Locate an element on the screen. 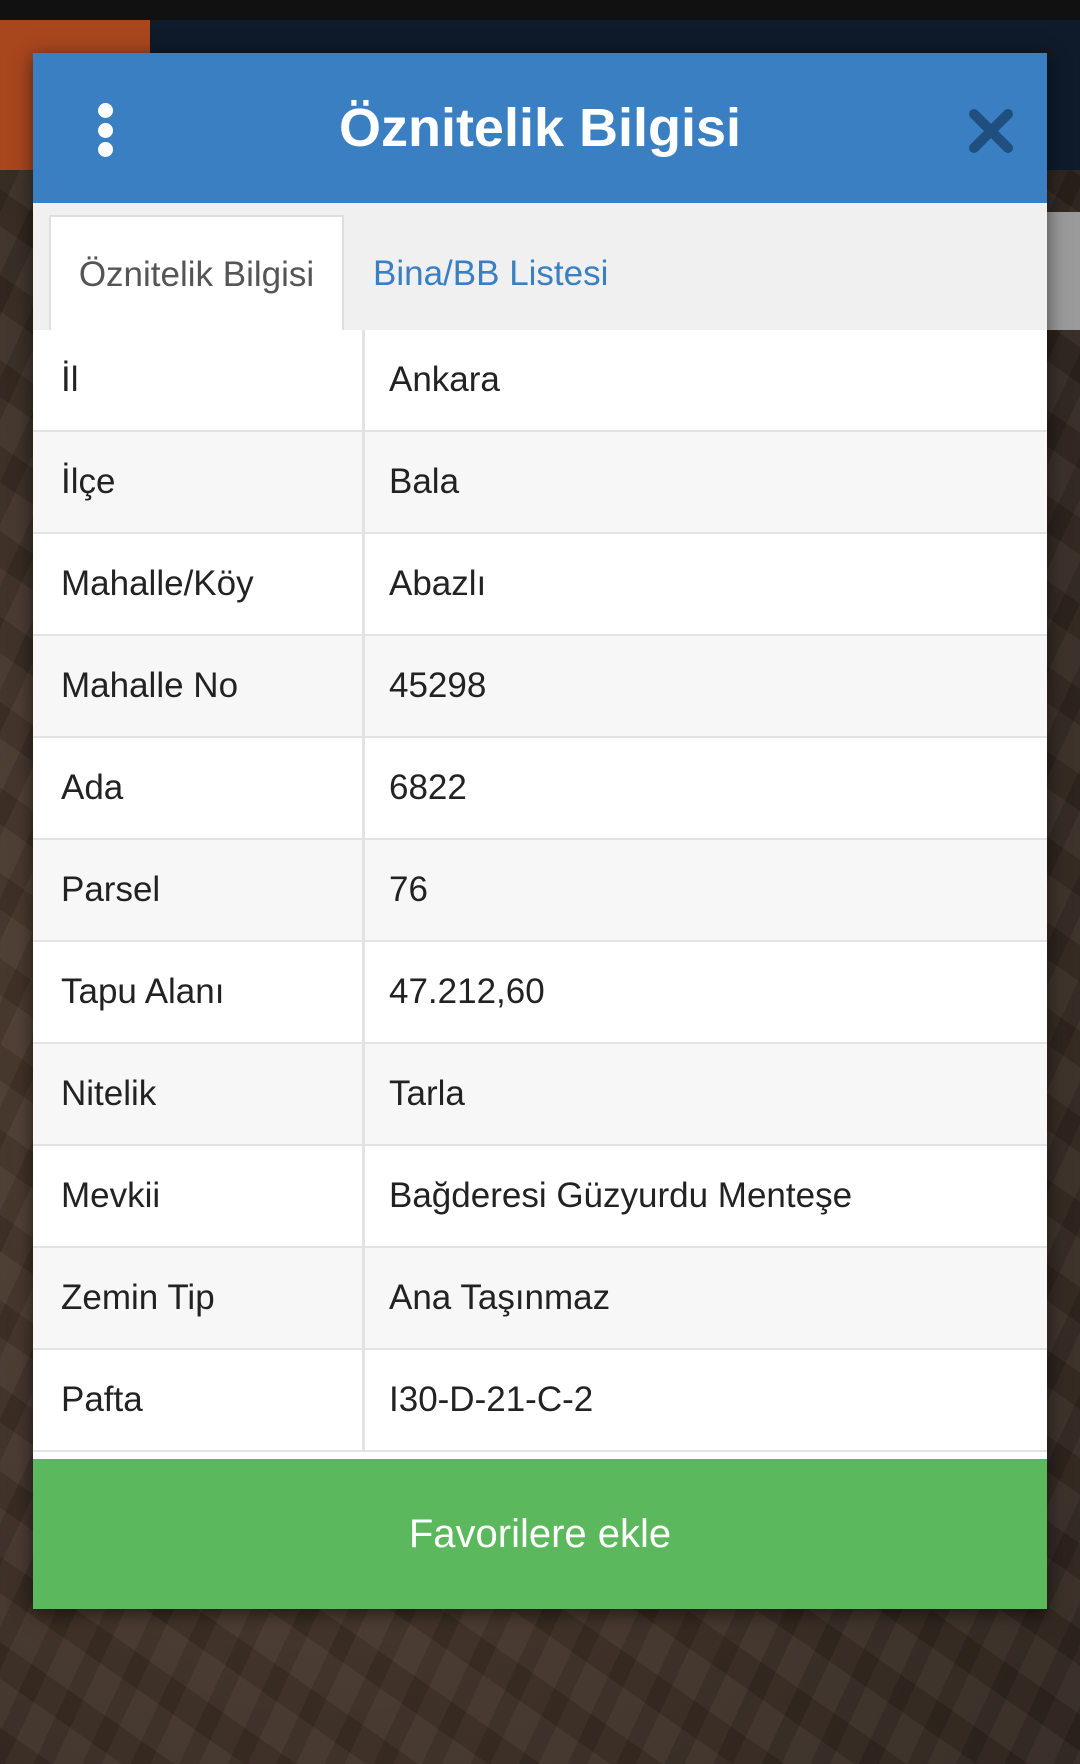  background-scroll-edge is located at coordinates (1063, 271).